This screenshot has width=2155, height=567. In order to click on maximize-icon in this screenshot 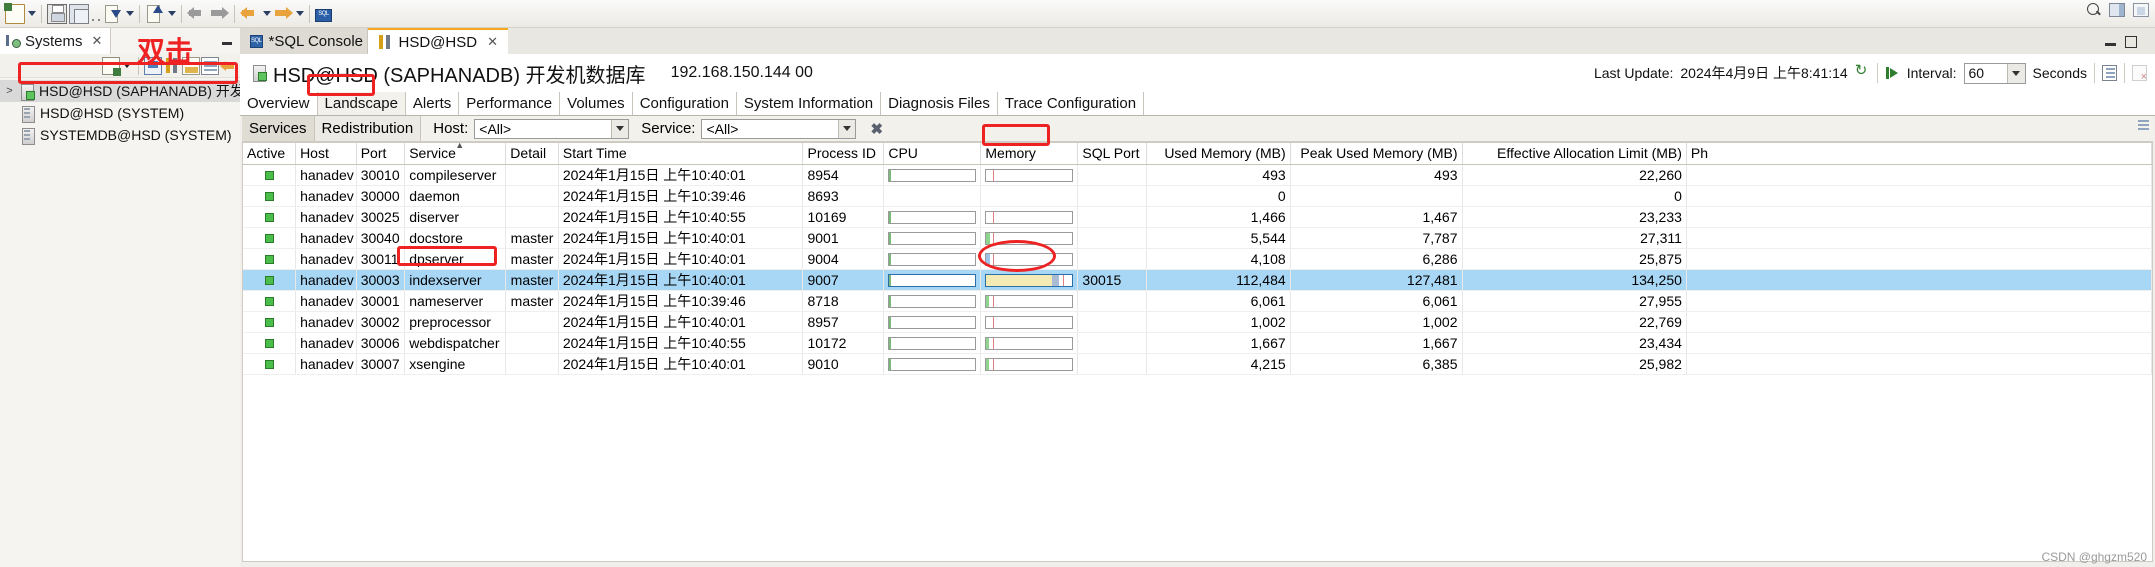, I will do `click(2131, 42)`.